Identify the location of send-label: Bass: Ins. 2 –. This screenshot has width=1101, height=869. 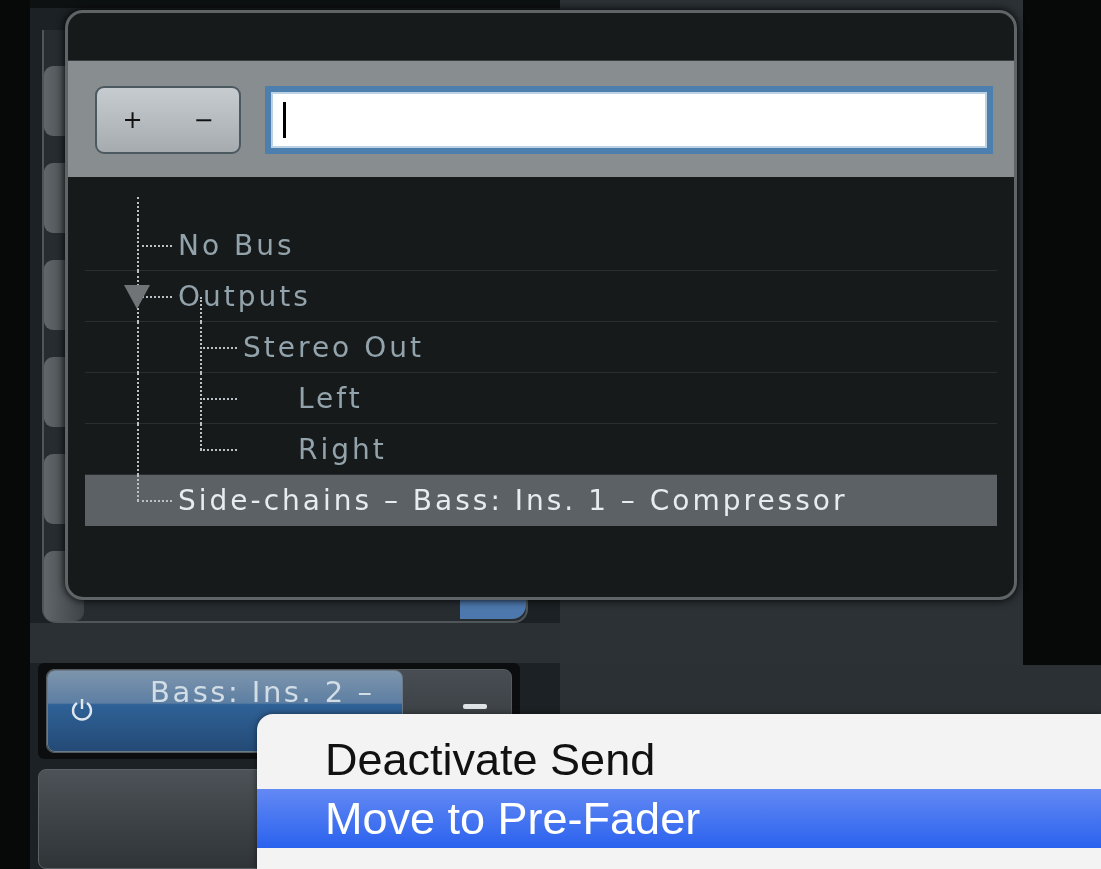
(262, 692).